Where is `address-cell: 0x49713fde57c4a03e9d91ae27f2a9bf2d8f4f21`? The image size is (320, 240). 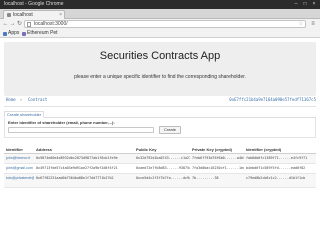 address-cell: 0x49713fde57c4a03e9d91ae27f2a9bf2d8f4f21 is located at coordinates (77, 168).